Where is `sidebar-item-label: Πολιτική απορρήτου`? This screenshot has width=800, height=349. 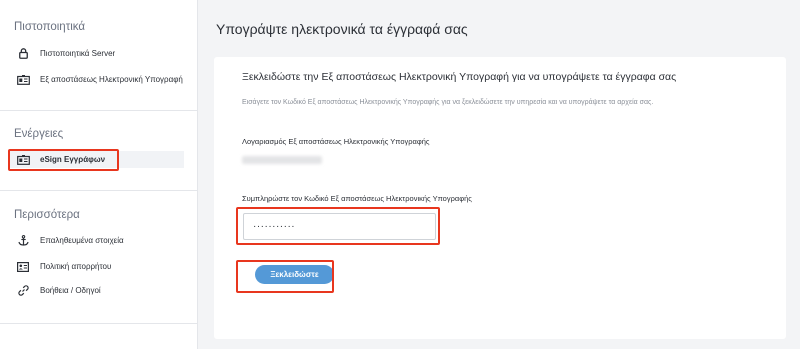
sidebar-item-label: Πολιτική απορρήτου is located at coordinates (76, 266).